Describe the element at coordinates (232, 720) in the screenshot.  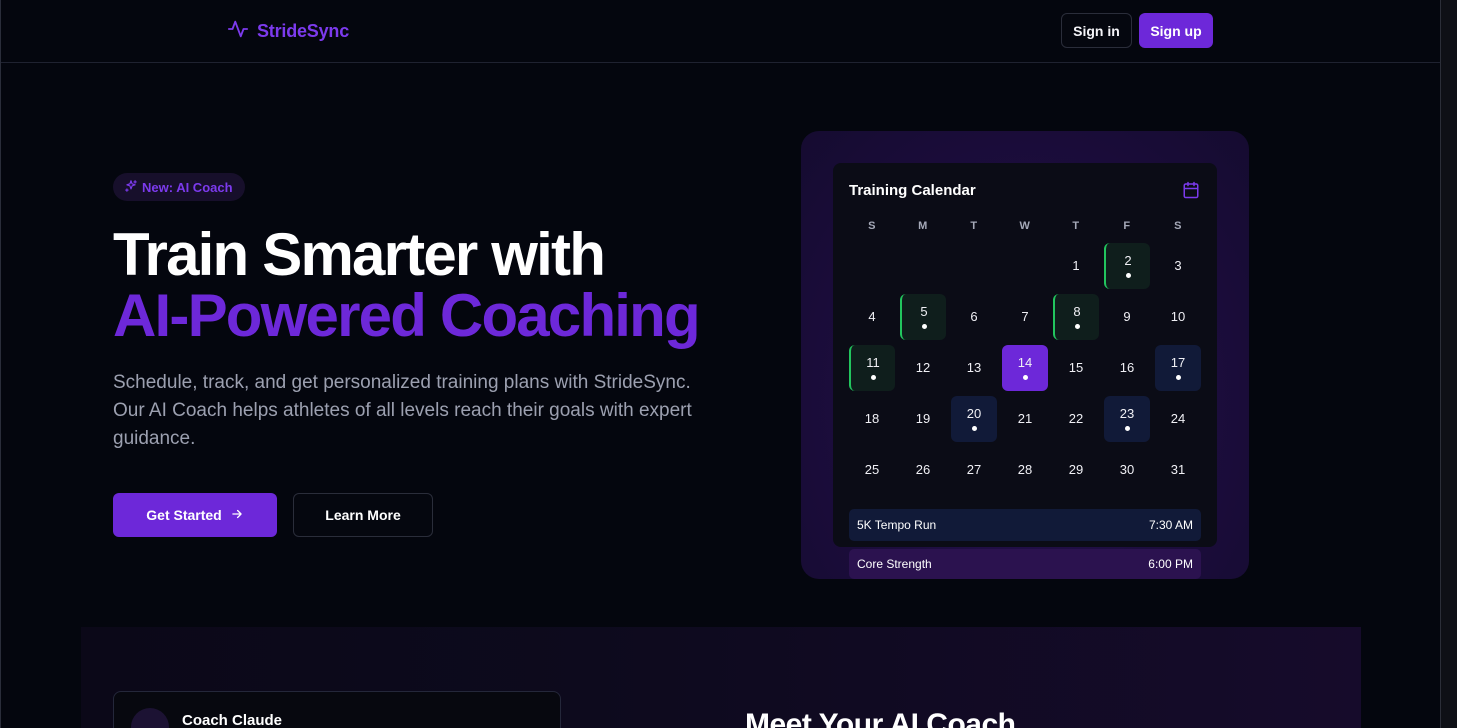
I see `coach-name: Coach Claude` at that location.